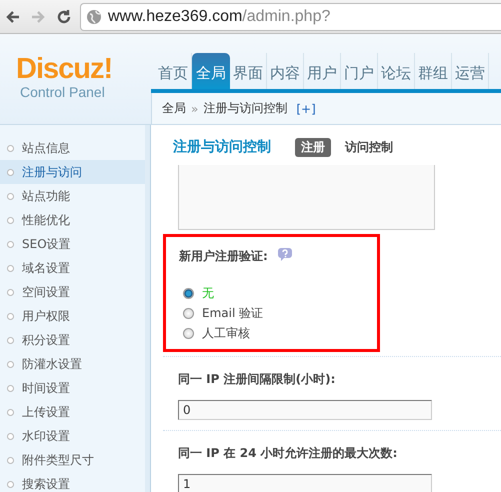  Describe the element at coordinates (72, 482) in the screenshot. I see `sidebar-item: 搜索设置` at that location.